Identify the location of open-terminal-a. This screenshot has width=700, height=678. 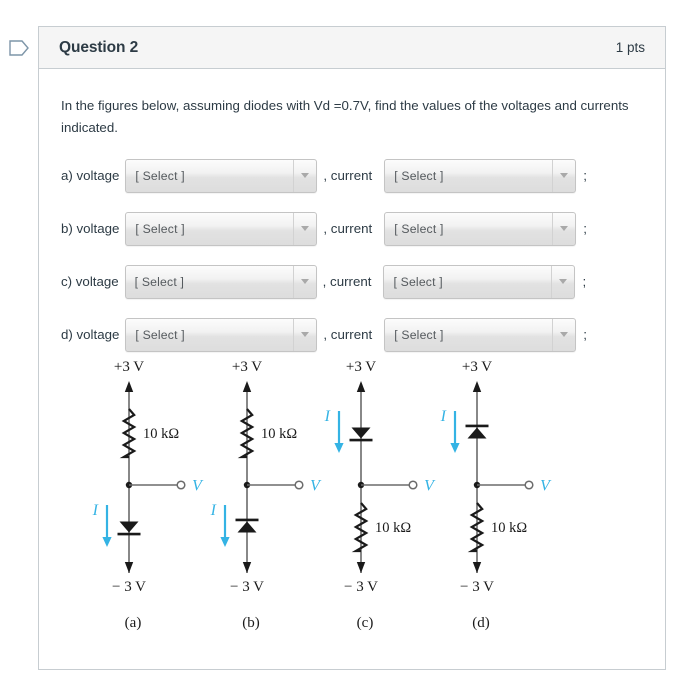
(181, 485).